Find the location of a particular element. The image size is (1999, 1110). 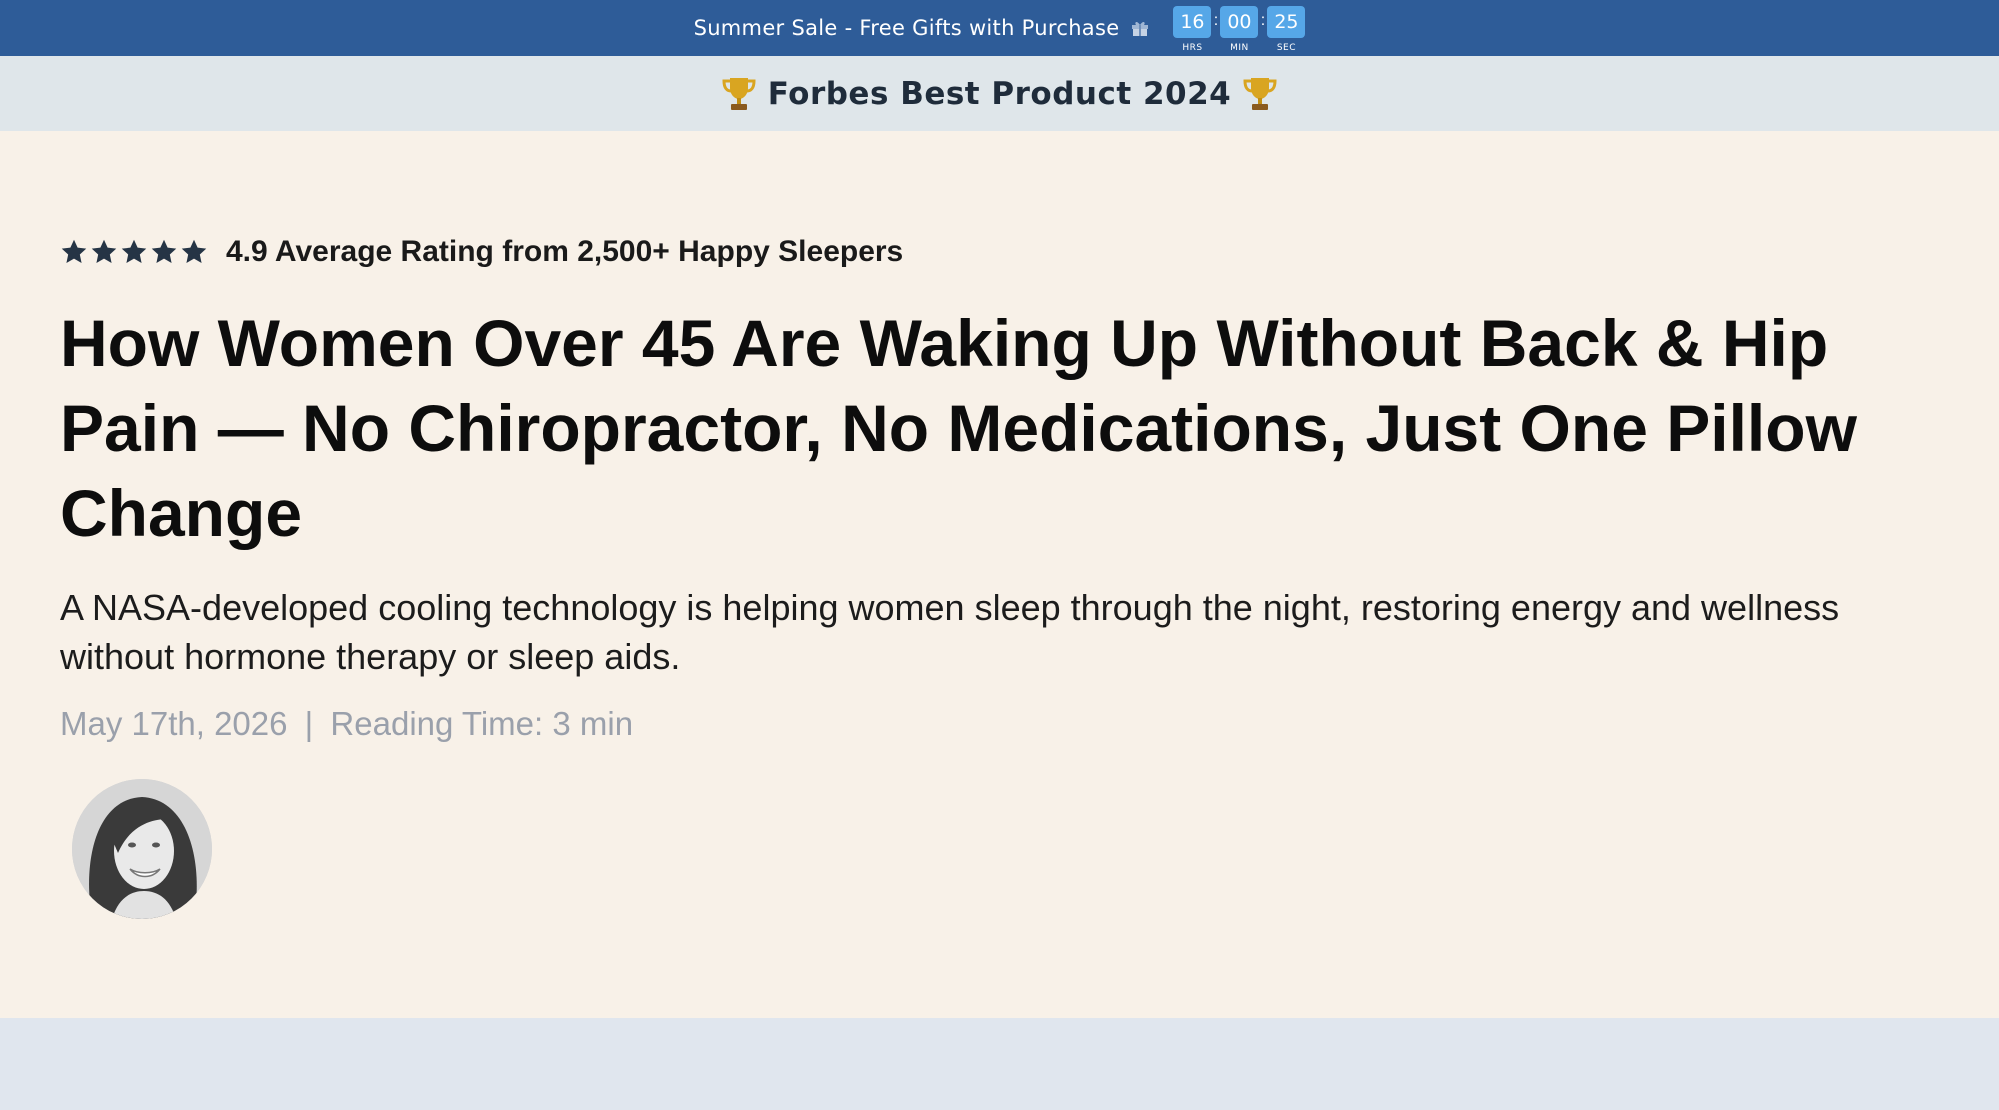

reading-time: Reading Time: 3 min is located at coordinates (482, 723).